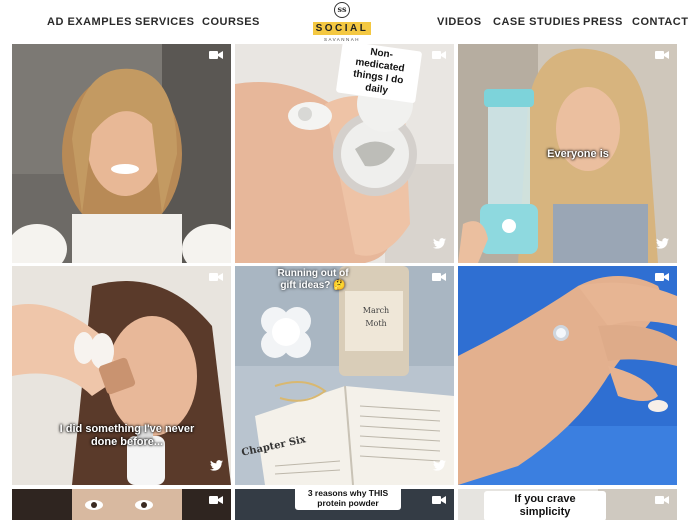 The image size is (689, 520). Describe the element at coordinates (344, 153) in the screenshot. I see `video-tile-2: Non-medicated things I do daily` at that location.